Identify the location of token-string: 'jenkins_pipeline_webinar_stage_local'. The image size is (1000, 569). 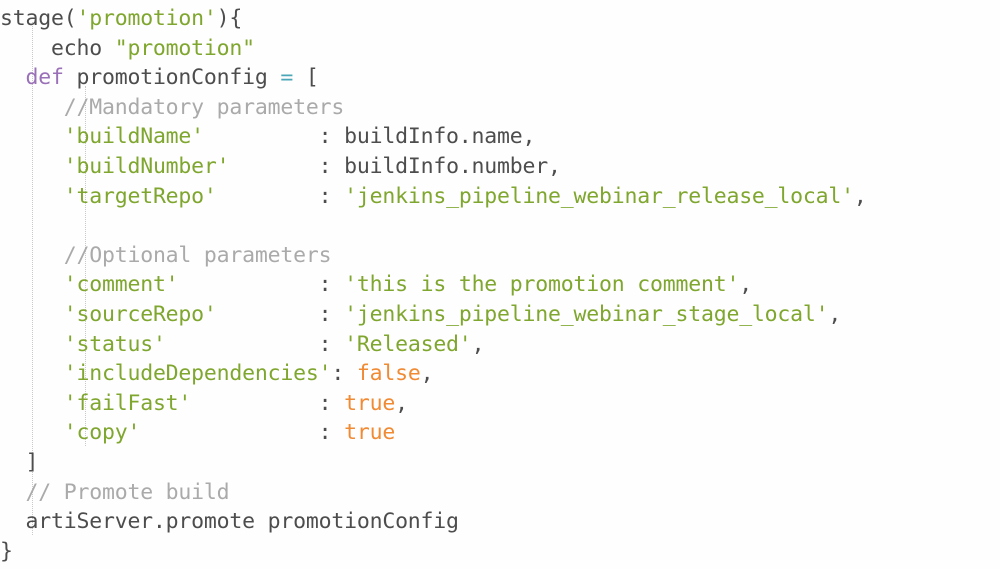
(586, 314).